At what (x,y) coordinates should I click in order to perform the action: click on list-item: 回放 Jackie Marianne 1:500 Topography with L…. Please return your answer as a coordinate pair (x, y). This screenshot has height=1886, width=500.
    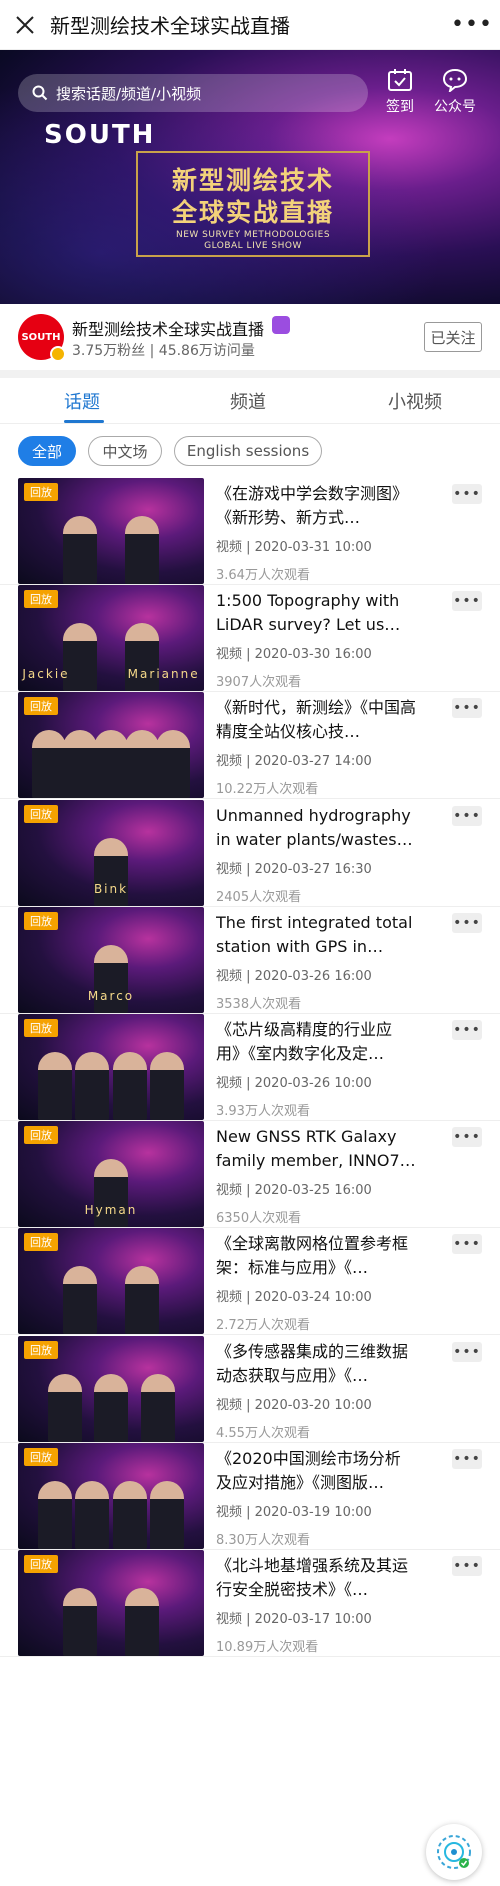
    Looking at the image, I should click on (250, 638).